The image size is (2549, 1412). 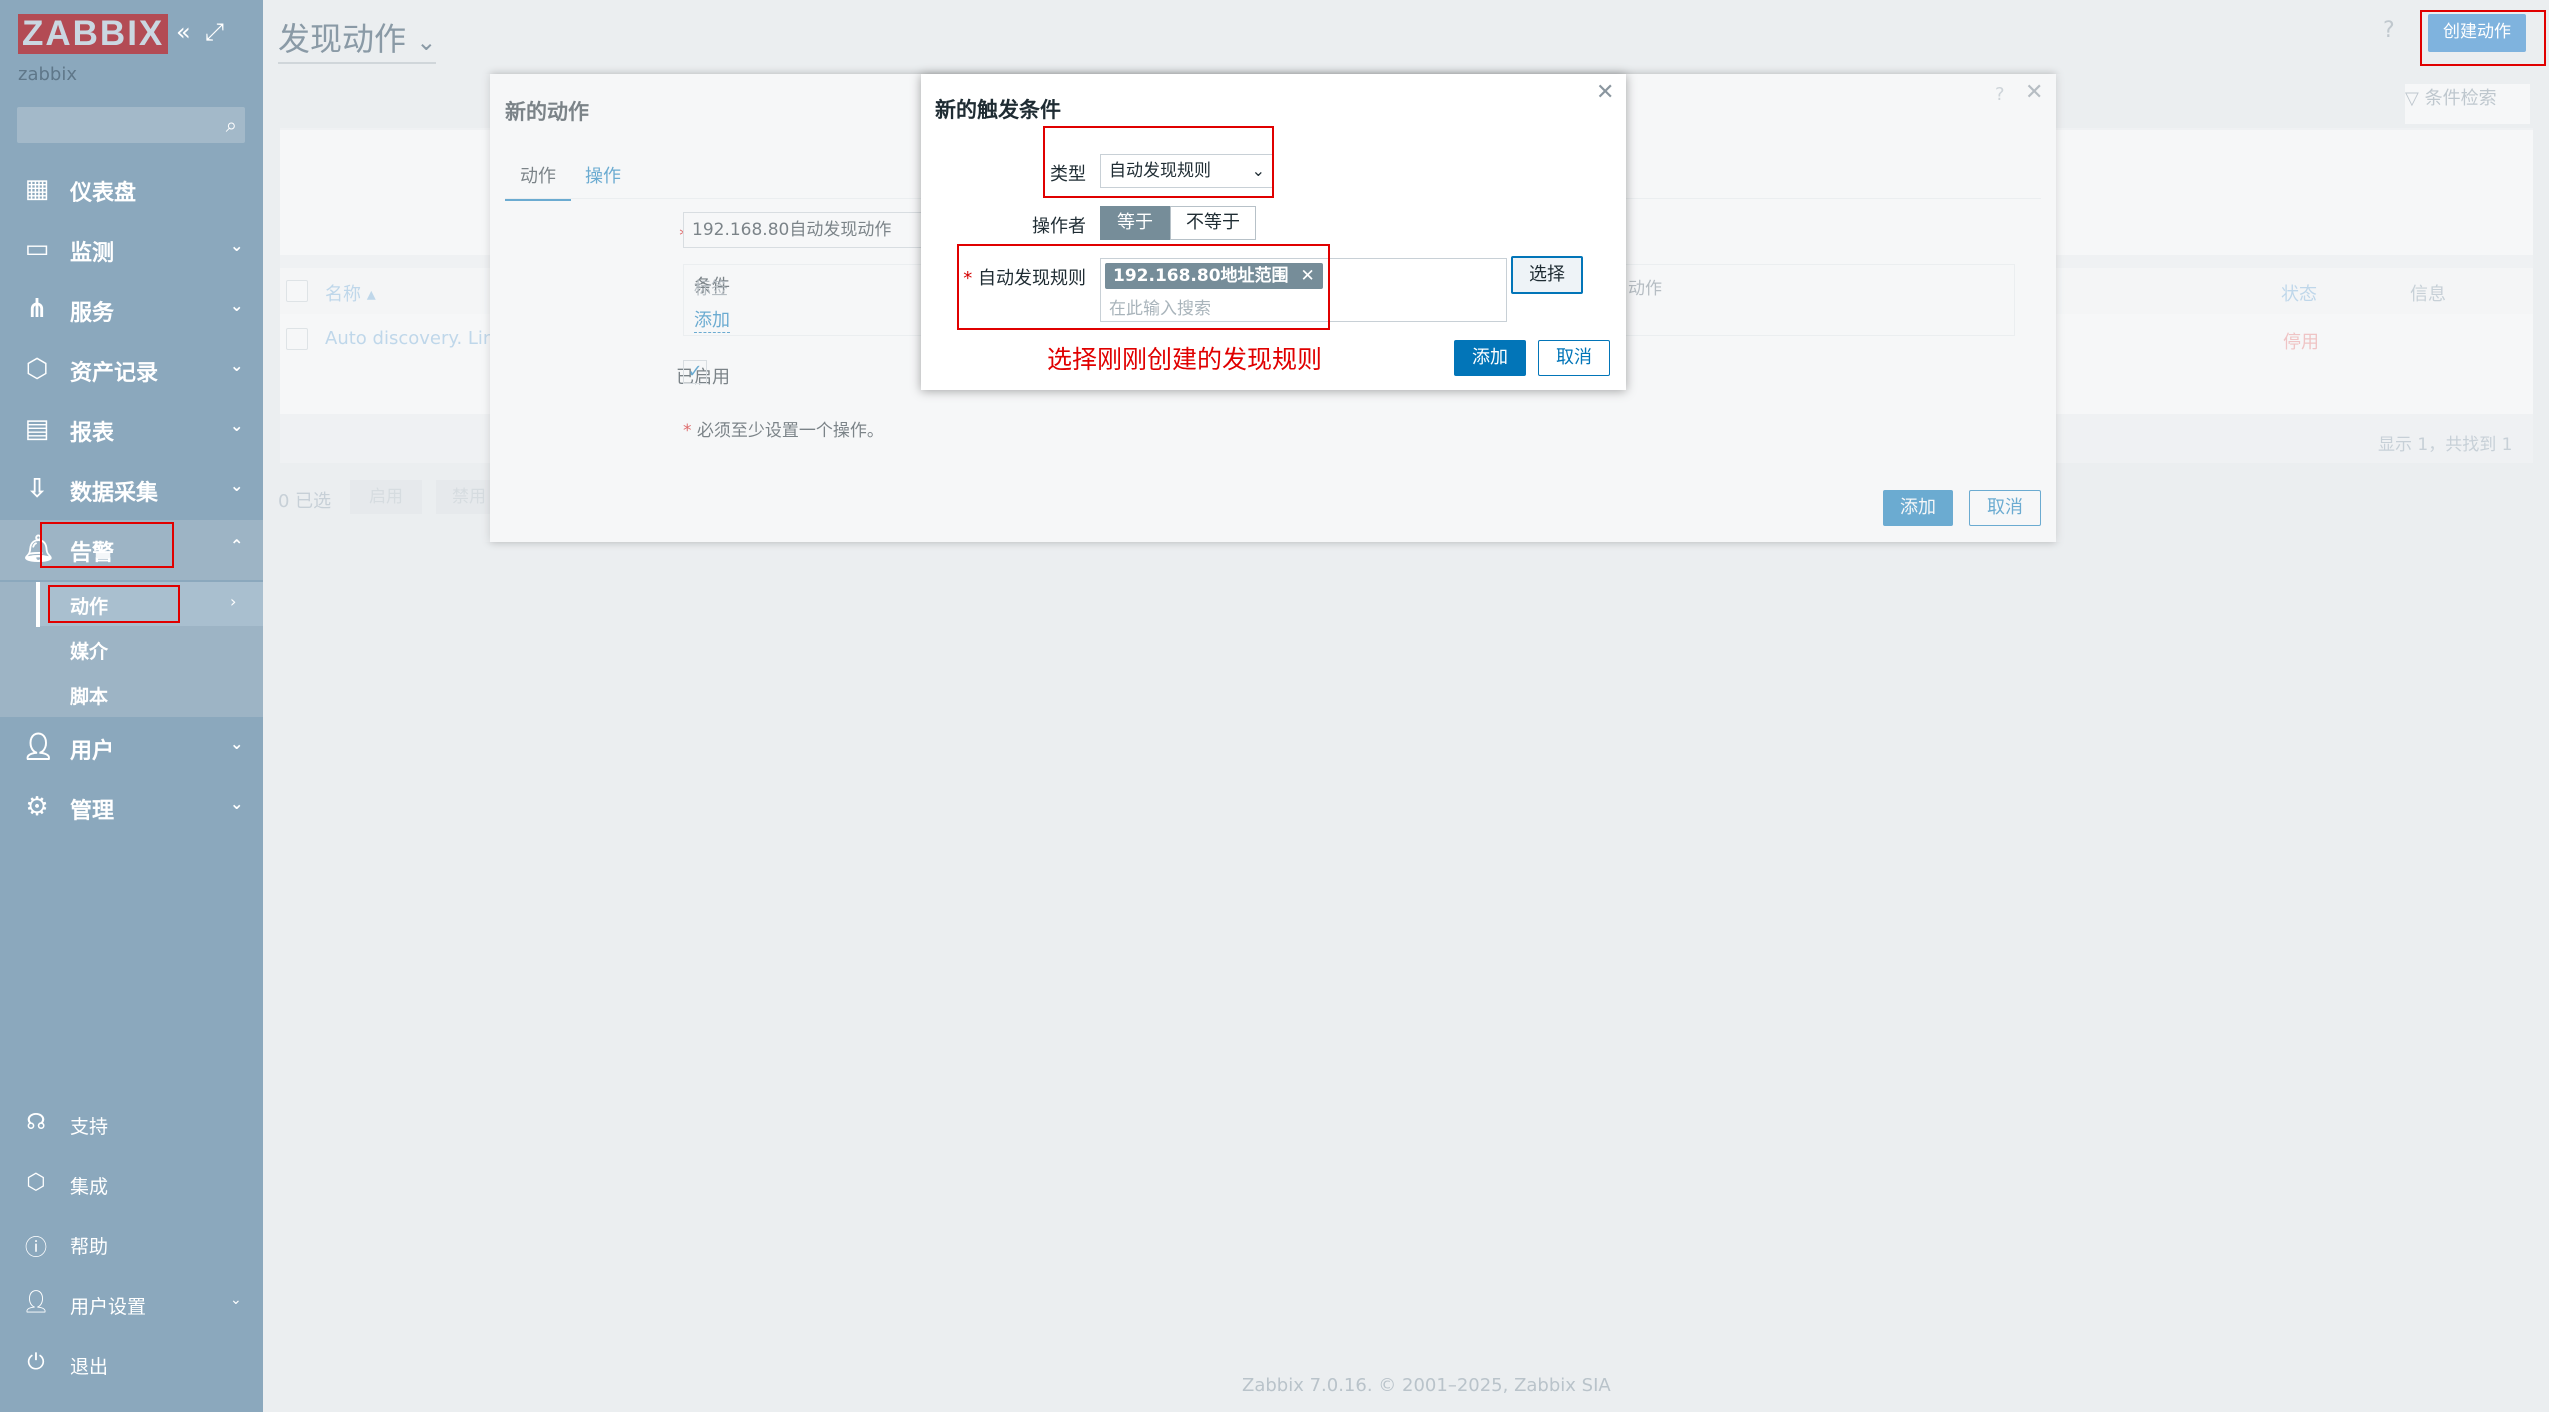 What do you see at coordinates (1490, 358) in the screenshot?
I see `condition-add-button: 添加` at bounding box center [1490, 358].